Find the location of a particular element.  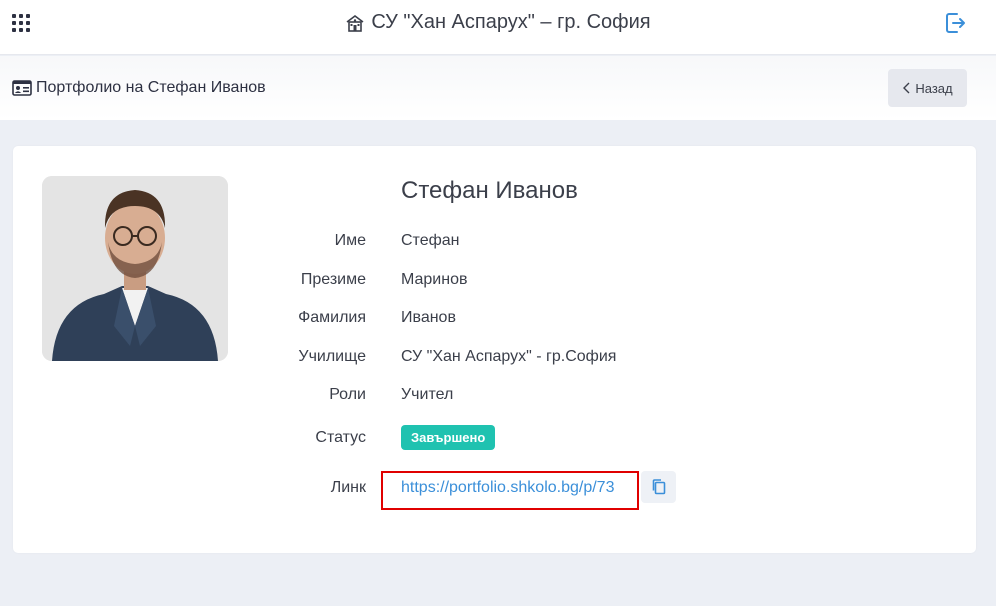

field-label-last-name: Фамилия is located at coordinates (332, 317).